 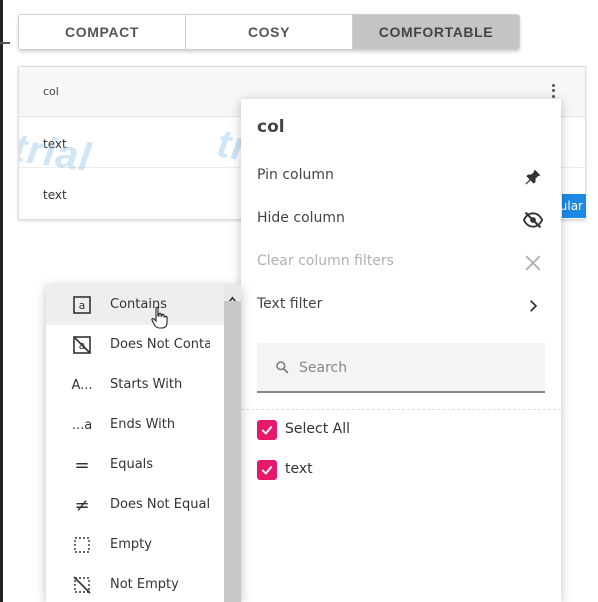 I want to click on trial-watermark: trial, so click(x=56, y=153).